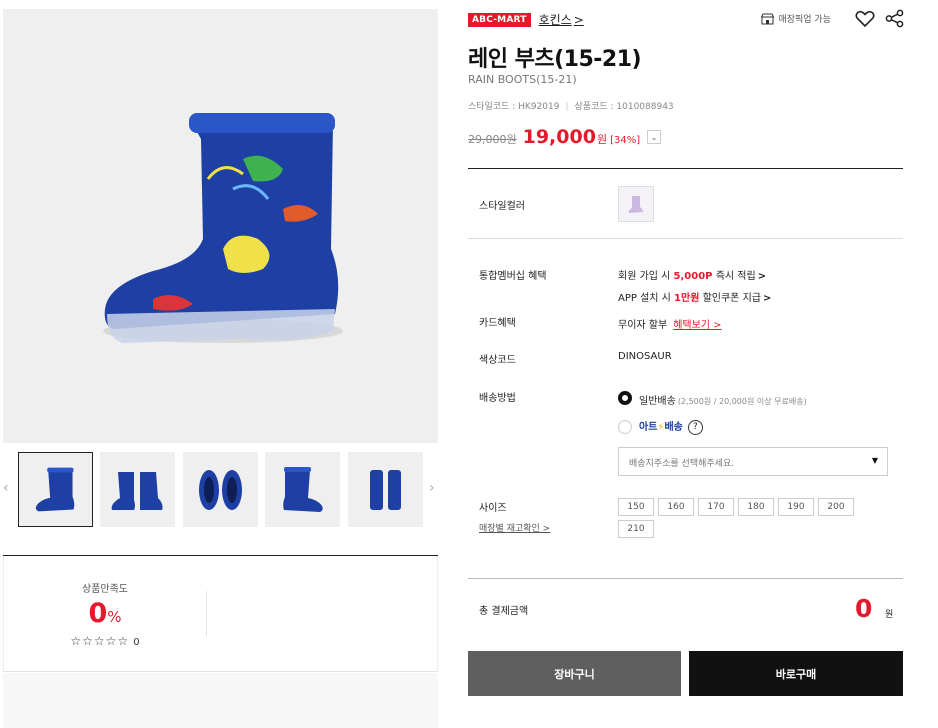 The image size is (938, 728). I want to click on thumbnail-strip: ‹ ›, so click(220, 489).